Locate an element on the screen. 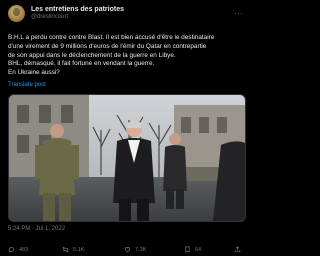 The height and width of the screenshot is (256, 320). share-icon is located at coordinates (237, 249).